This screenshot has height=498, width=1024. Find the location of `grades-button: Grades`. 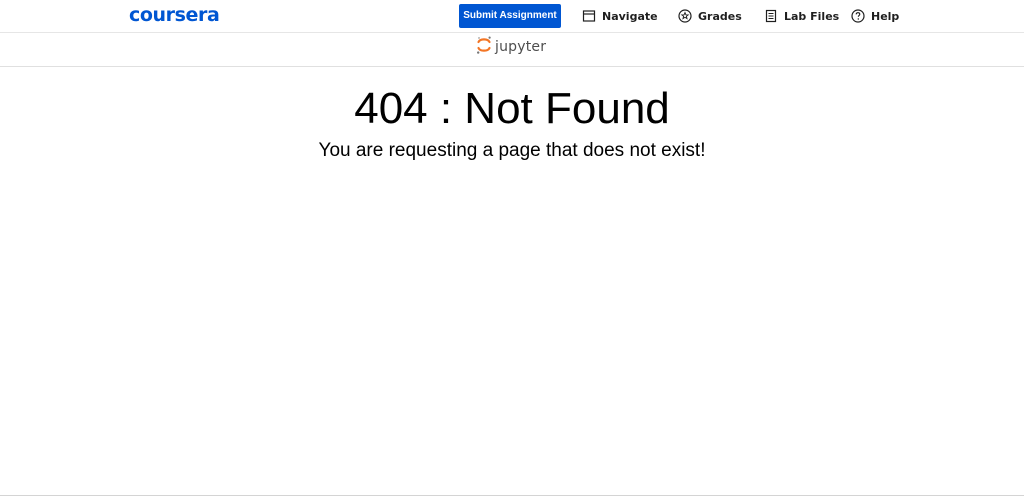

grades-button: Grades is located at coordinates (710, 16).